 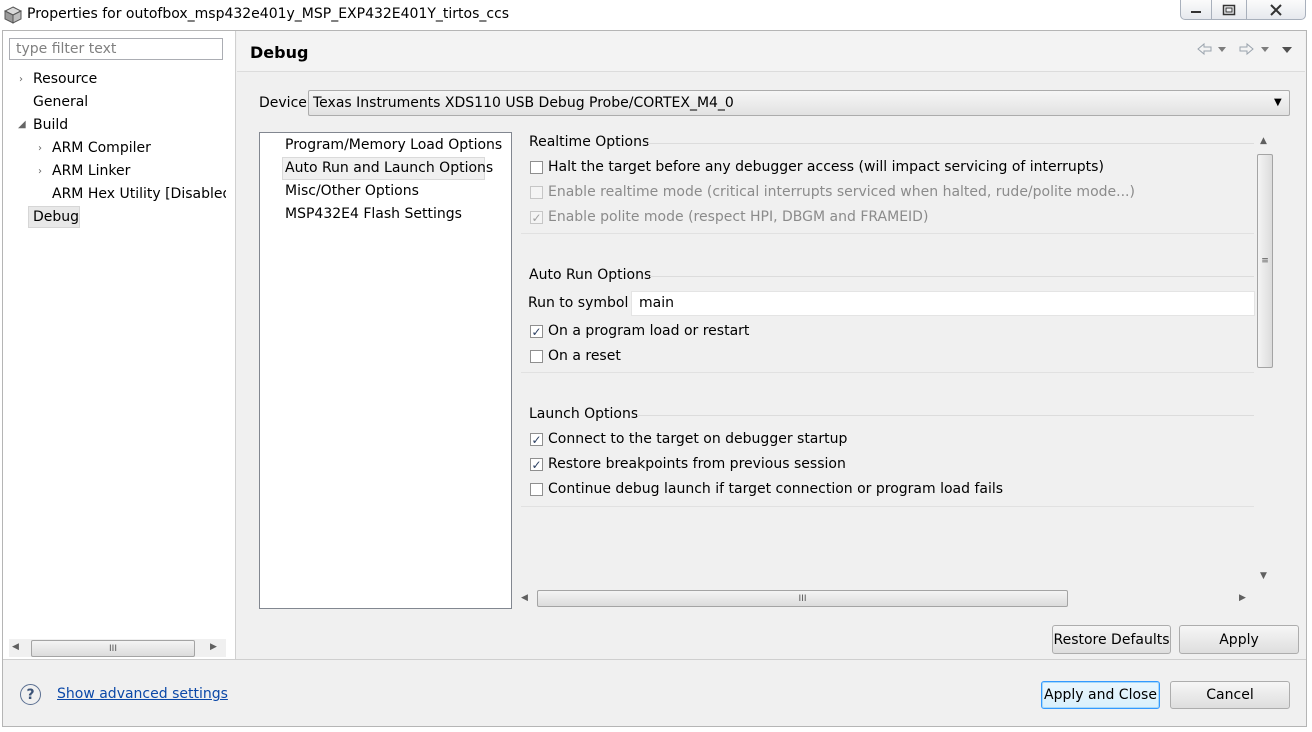 I want to click on minimize-icon, so click(x=1196, y=11).